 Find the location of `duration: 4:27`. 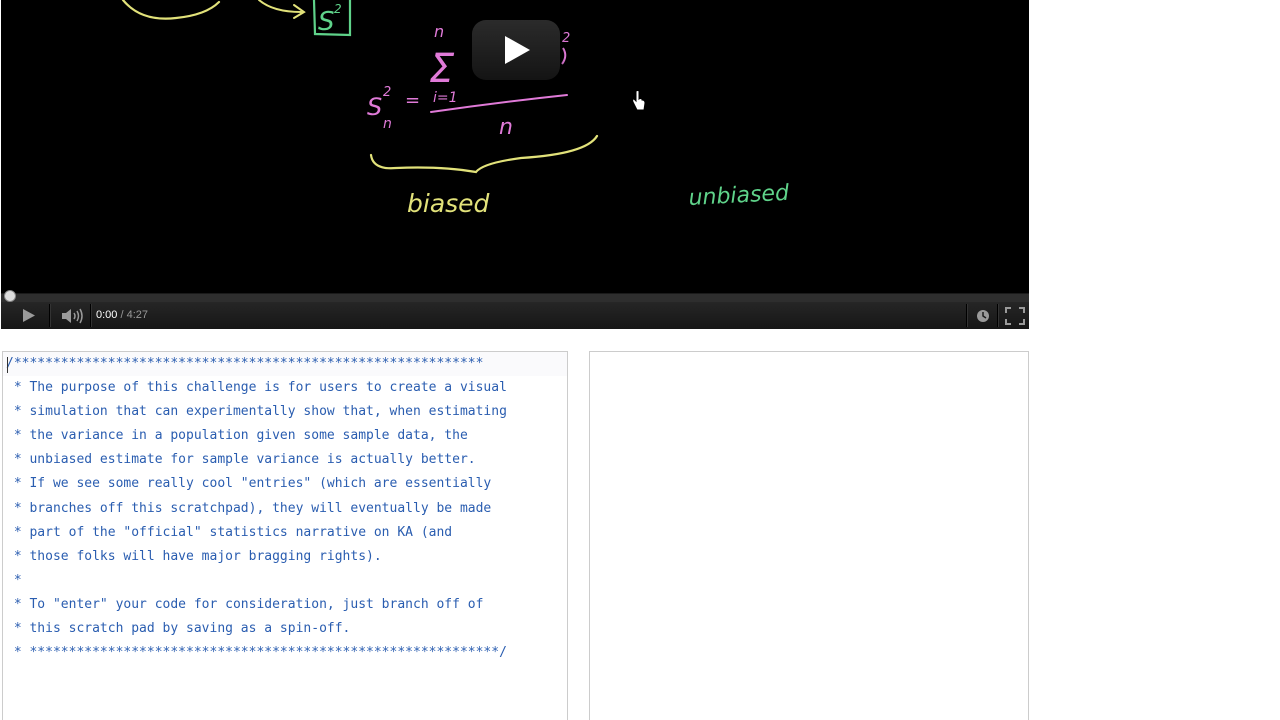

duration: 4:27 is located at coordinates (137, 315).